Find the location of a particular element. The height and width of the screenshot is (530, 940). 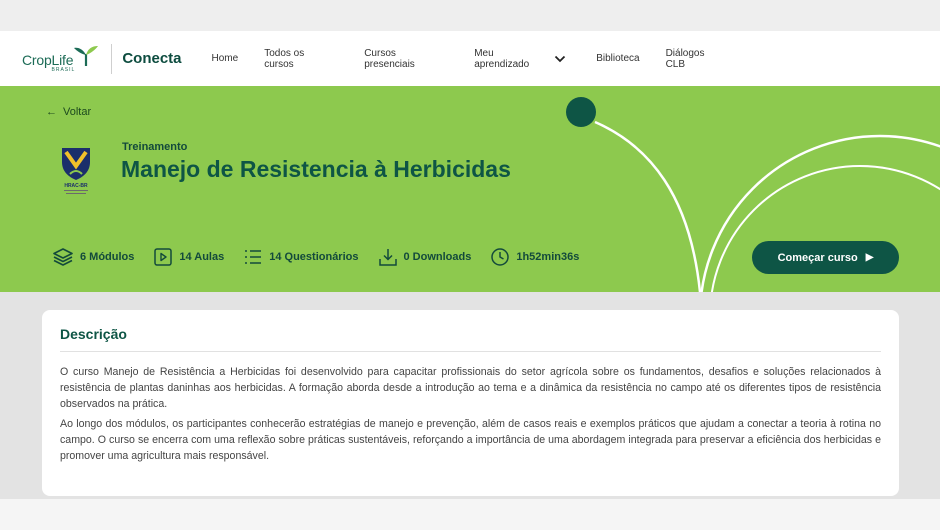

nav-library: Biblioteca is located at coordinates (617, 58).